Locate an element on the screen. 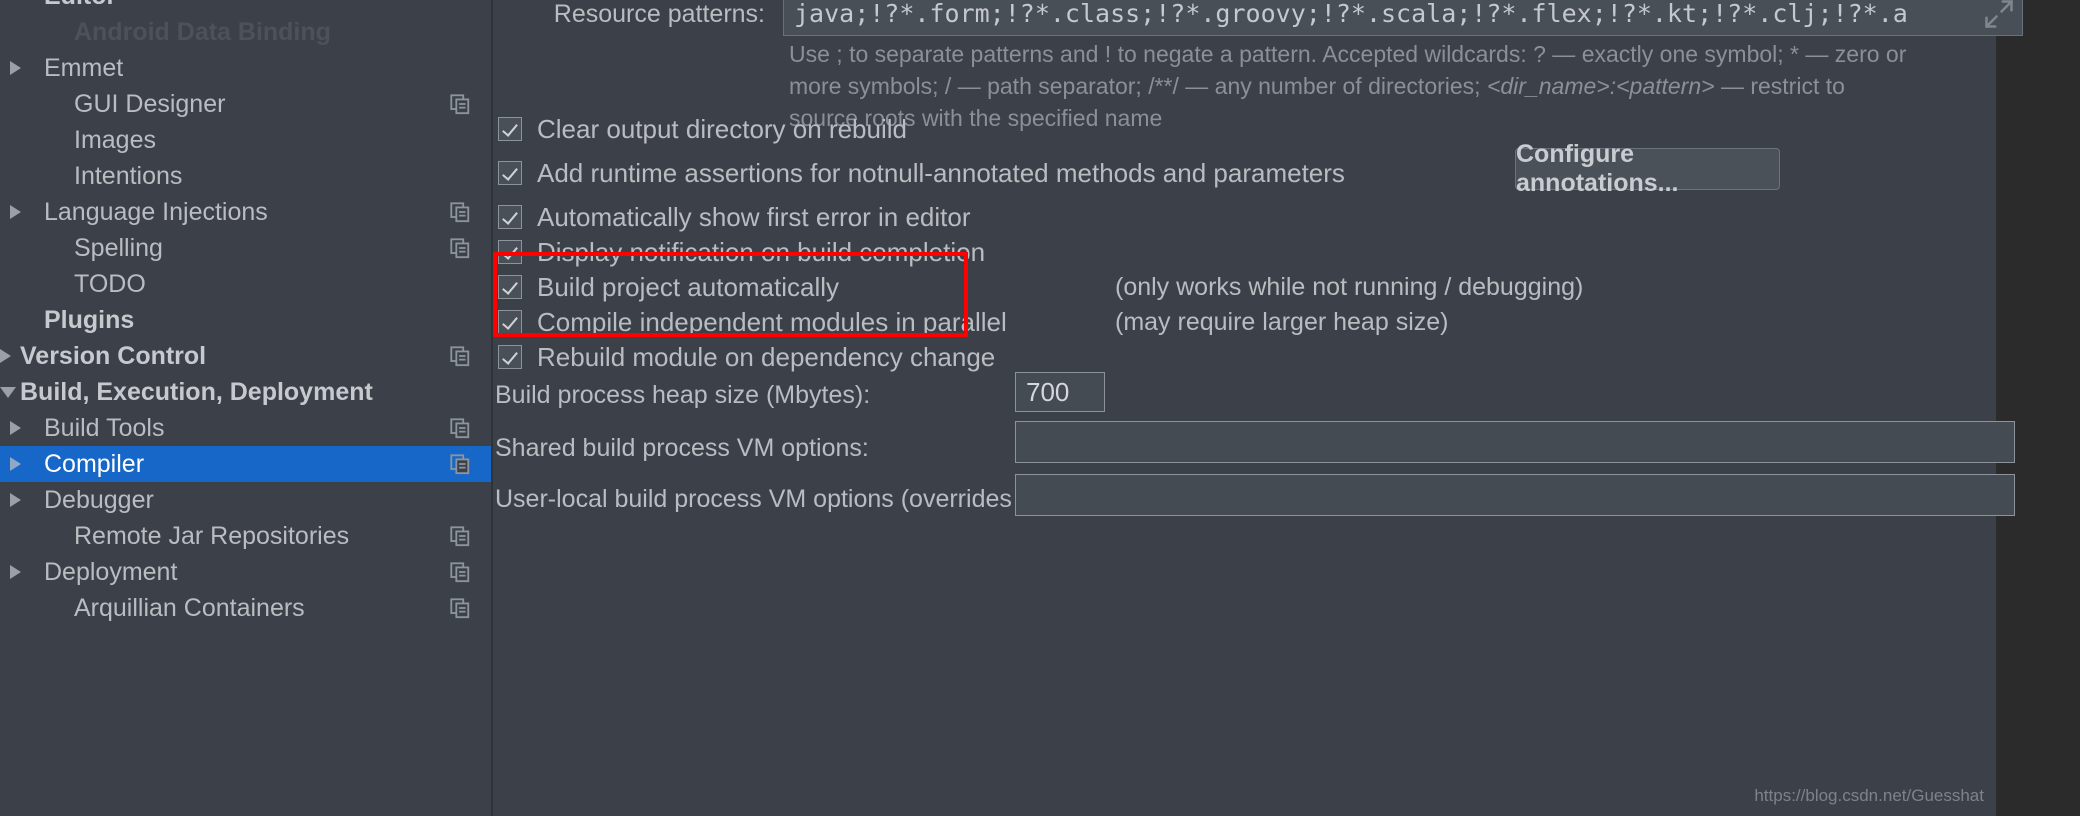 The height and width of the screenshot is (816, 2080). sidebar-item-spelling: Spelling is located at coordinates (245, 248).